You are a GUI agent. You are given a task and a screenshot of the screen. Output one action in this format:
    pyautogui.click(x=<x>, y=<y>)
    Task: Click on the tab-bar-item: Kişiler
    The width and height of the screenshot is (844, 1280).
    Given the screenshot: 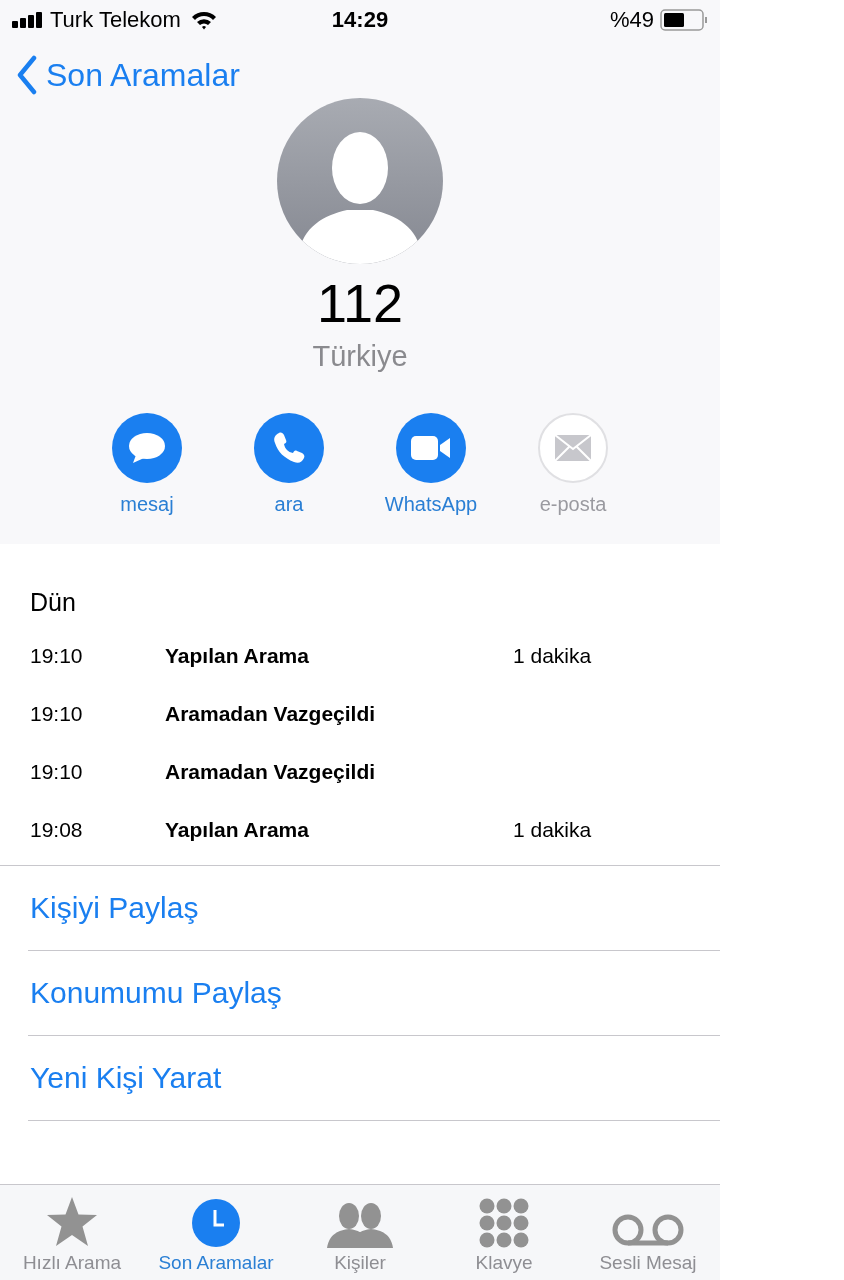 What is the action you would take?
    pyautogui.click(x=360, y=1232)
    